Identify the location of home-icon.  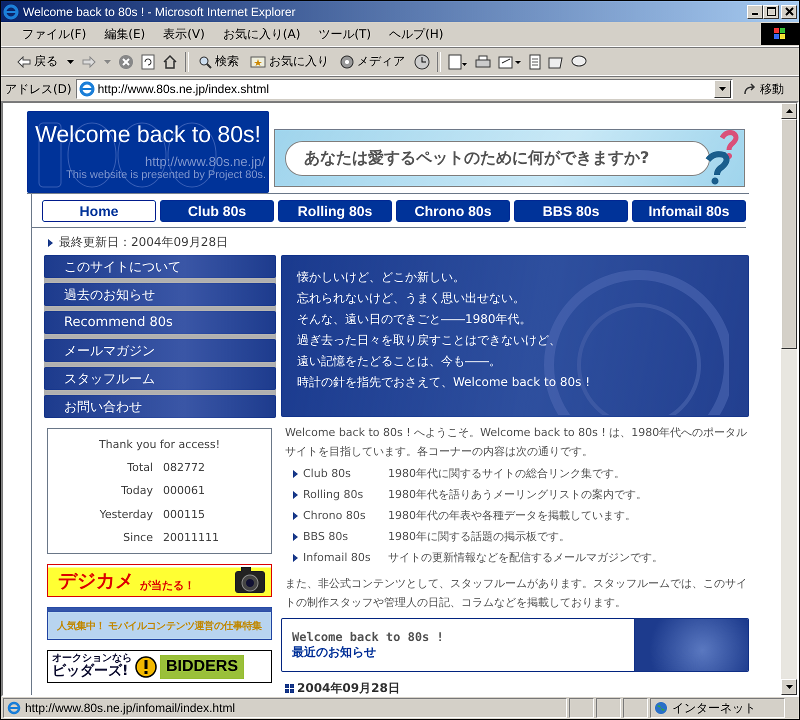
(170, 62).